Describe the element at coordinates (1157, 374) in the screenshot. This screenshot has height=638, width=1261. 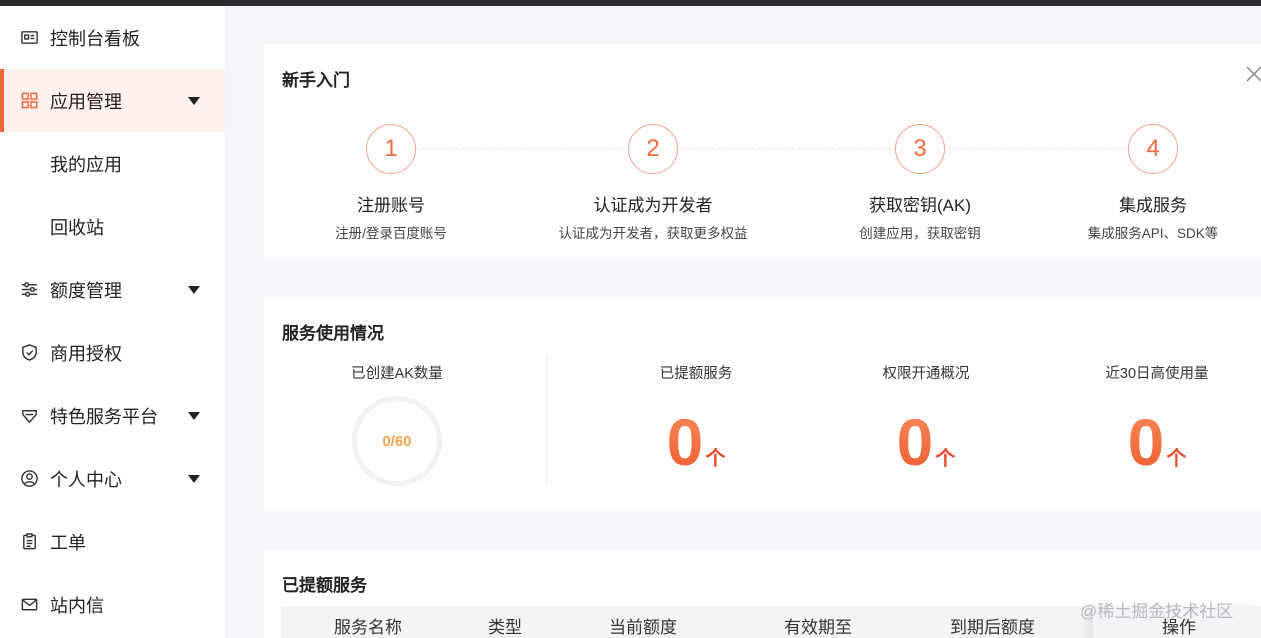
I see `stat-label: 近30日高使用量` at that location.